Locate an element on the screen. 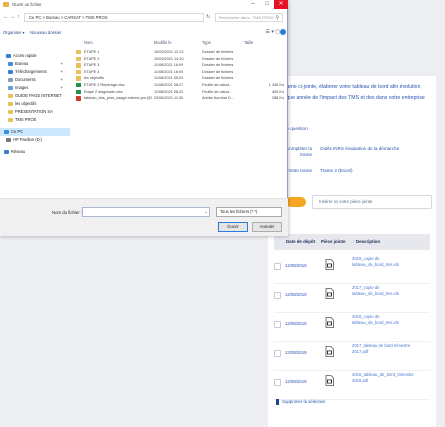 The height and width of the screenshot is (427, 445). nav-item: PRESENTATION SA is located at coordinates (35, 112).